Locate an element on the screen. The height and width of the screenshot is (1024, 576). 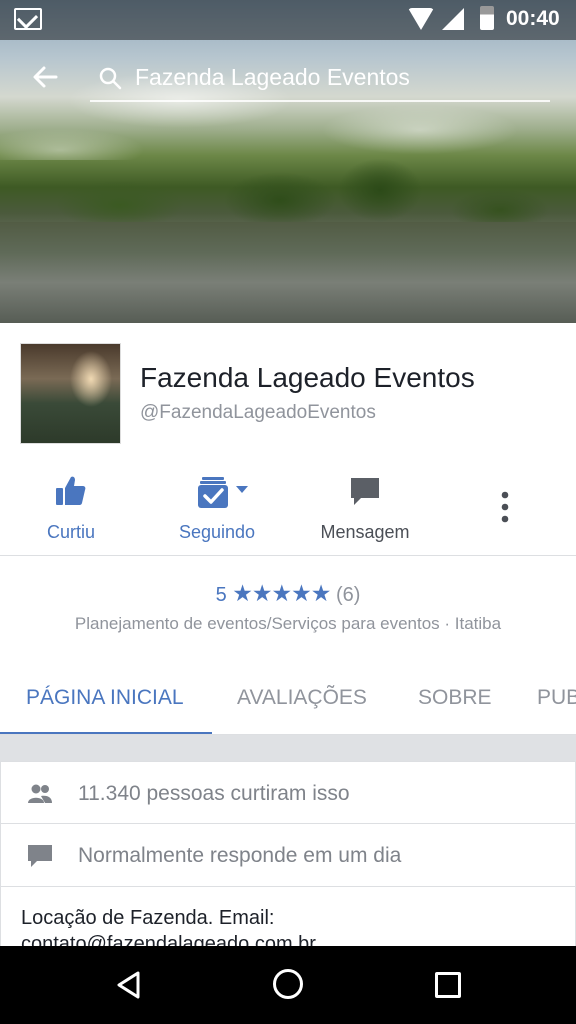
response-time-text: Normalmente responde em um dia is located at coordinates (240, 855).